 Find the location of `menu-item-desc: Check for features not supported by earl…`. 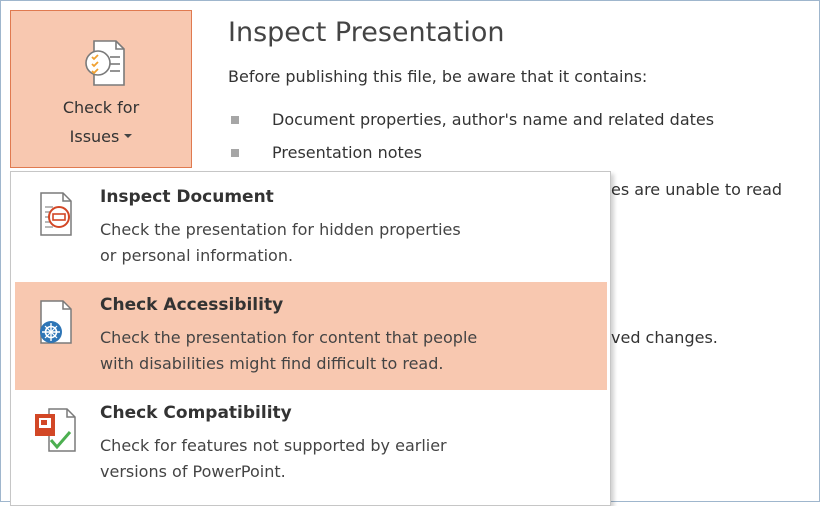

menu-item-desc: Check for features not supported by earl… is located at coordinates (273, 445).